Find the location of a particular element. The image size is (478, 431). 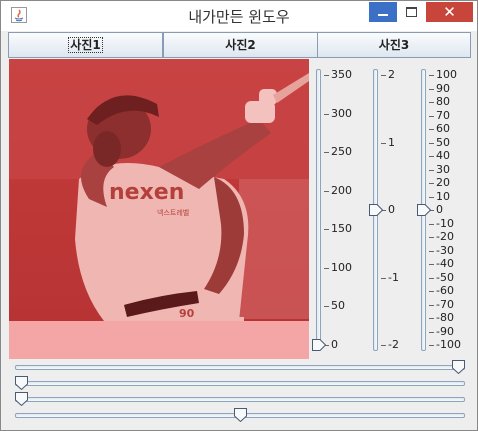

slider-tick-label: -40 is located at coordinates (445, 263).